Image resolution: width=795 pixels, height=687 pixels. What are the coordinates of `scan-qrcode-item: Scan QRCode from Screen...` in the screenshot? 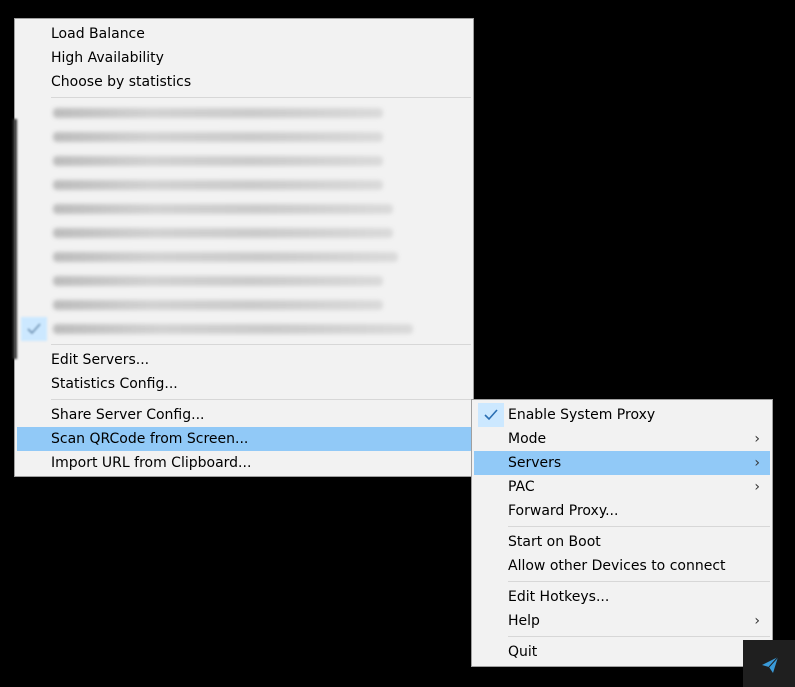 It's located at (244, 439).